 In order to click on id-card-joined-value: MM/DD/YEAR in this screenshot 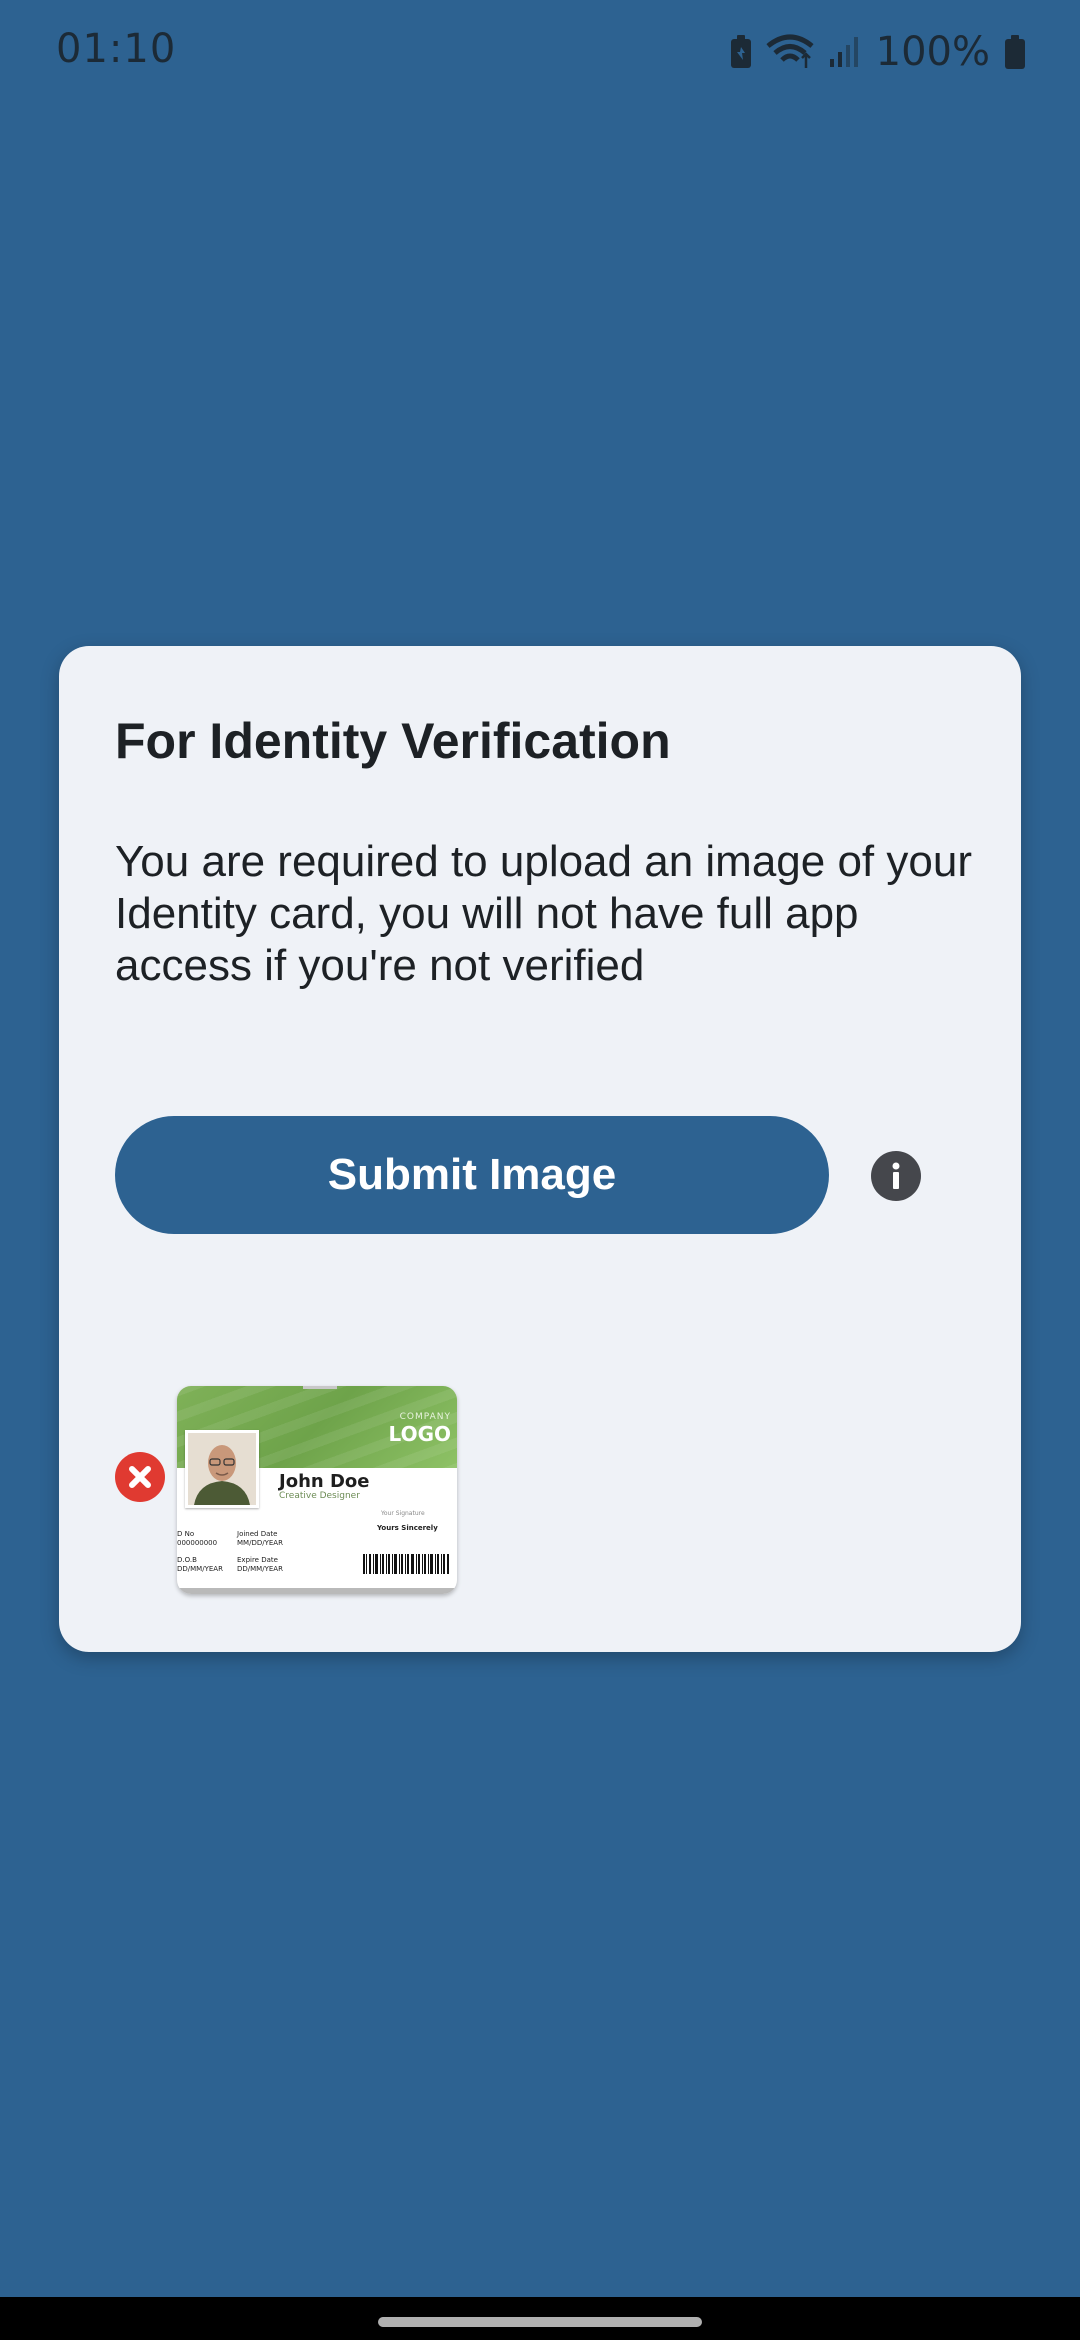, I will do `click(260, 1543)`.